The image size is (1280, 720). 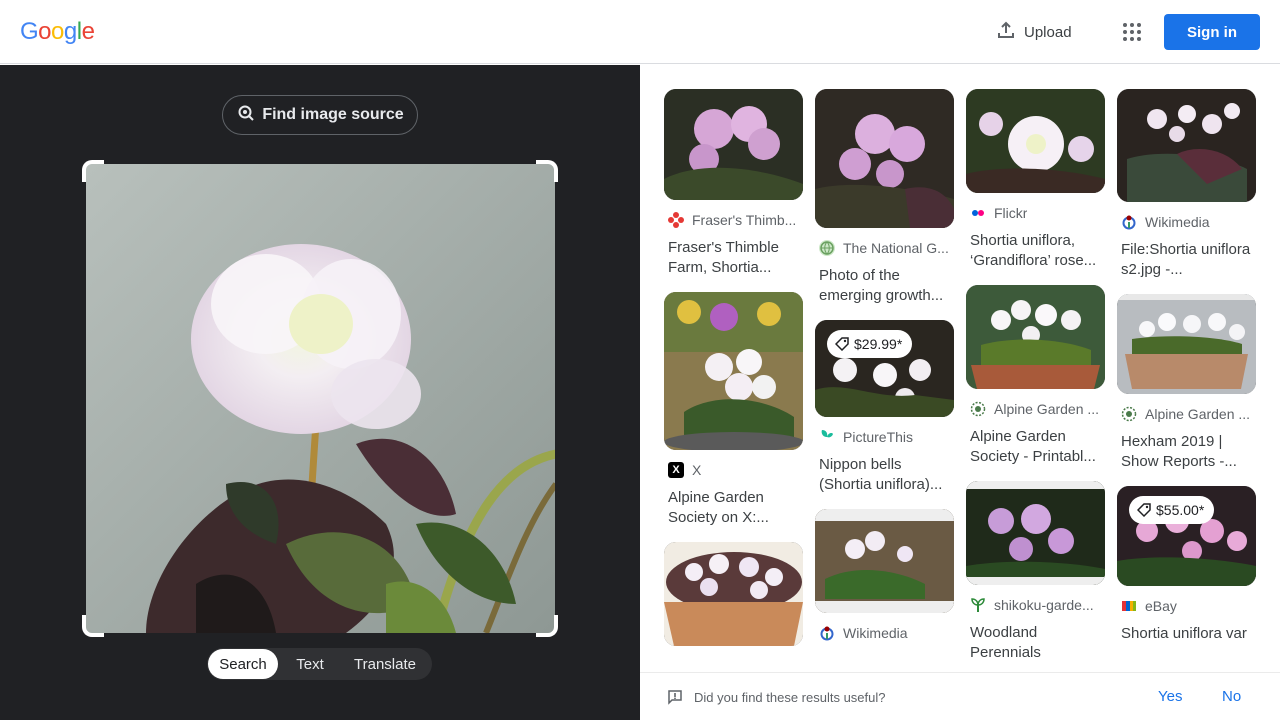 What do you see at coordinates (676, 470) in the screenshot?
I see `x-logo-icon: X` at bounding box center [676, 470].